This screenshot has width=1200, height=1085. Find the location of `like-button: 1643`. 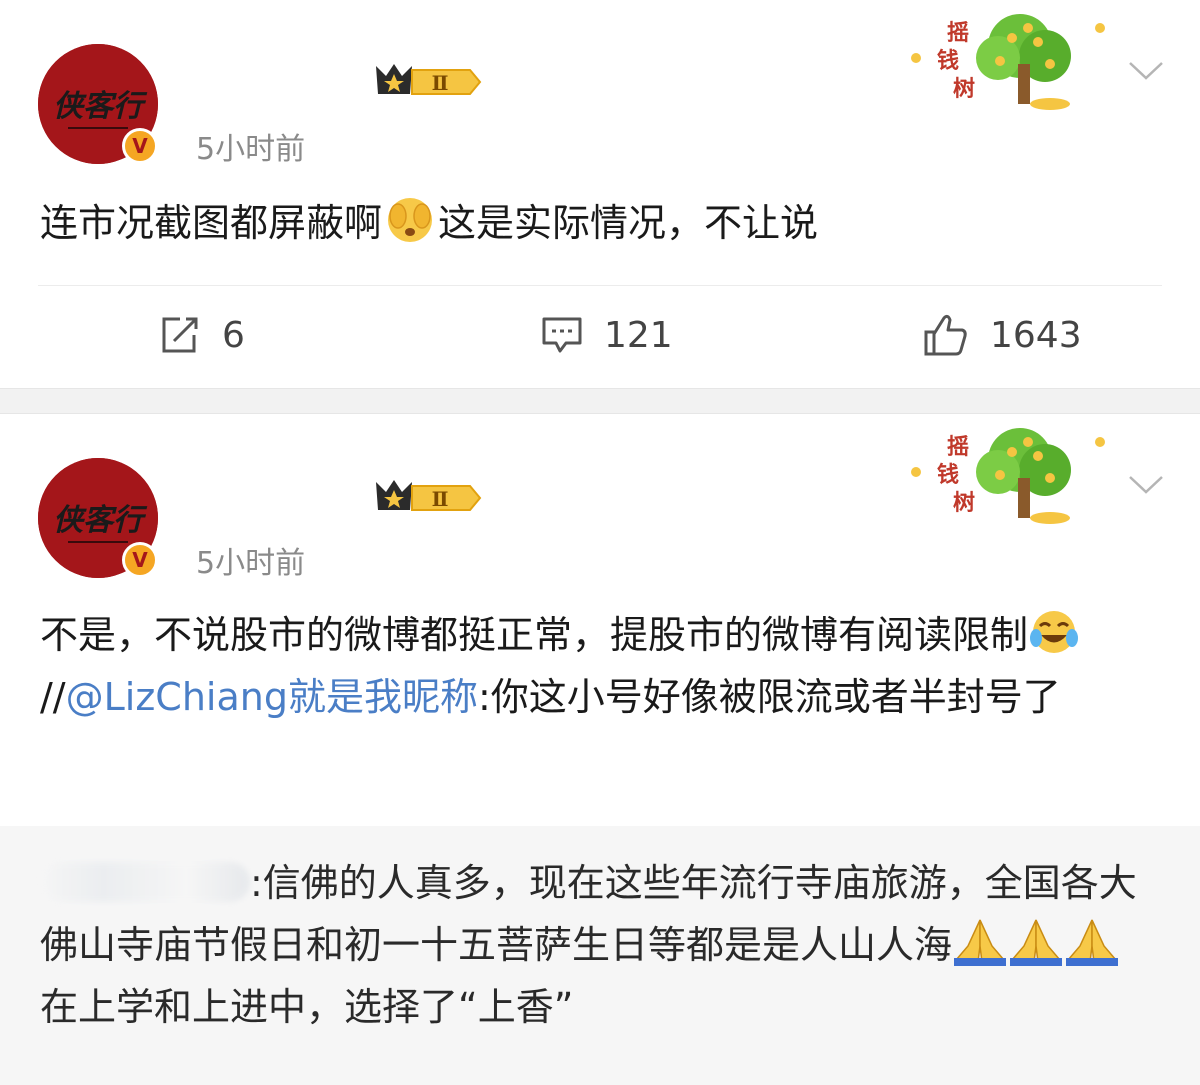

like-button: 1643 is located at coordinates (1002, 335).